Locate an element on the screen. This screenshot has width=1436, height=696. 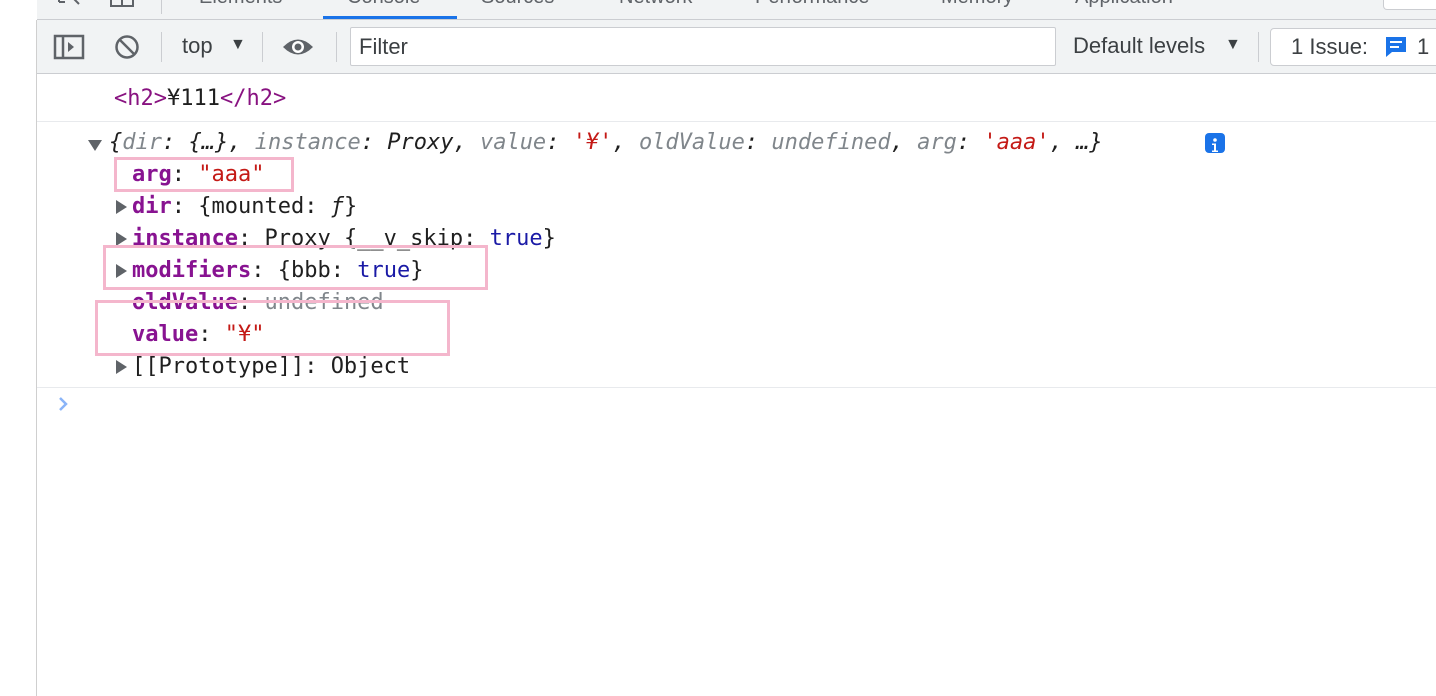
tab-separator is located at coordinates (161, 7).